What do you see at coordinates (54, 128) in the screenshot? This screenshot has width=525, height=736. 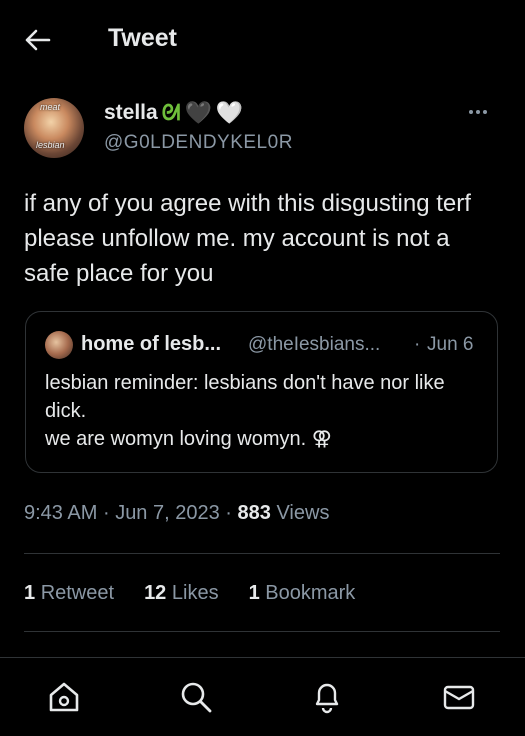 I see `avatar: meat lesbian` at bounding box center [54, 128].